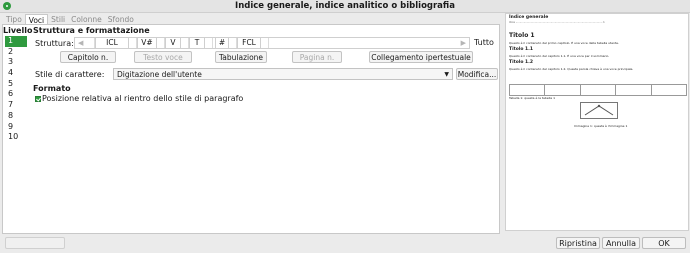  What do you see at coordinates (16, 52) in the screenshot?
I see `level-item-2: 2` at bounding box center [16, 52].